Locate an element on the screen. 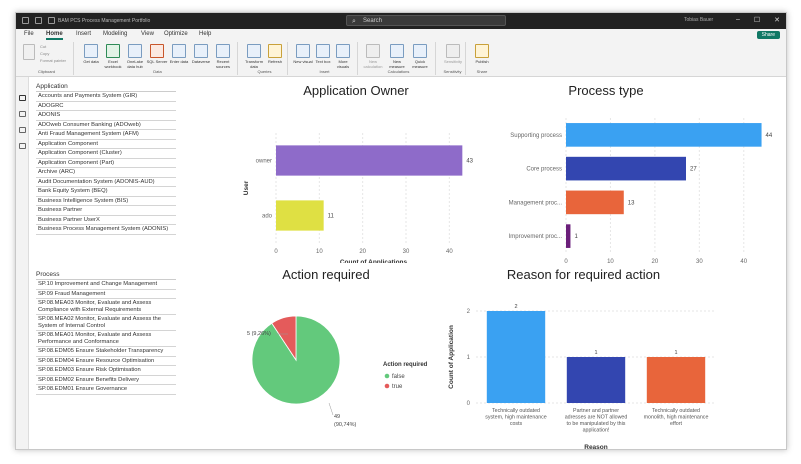 The width and height of the screenshot is (801, 464). ribbon-group-label: Queries is located at coordinates (264, 71).